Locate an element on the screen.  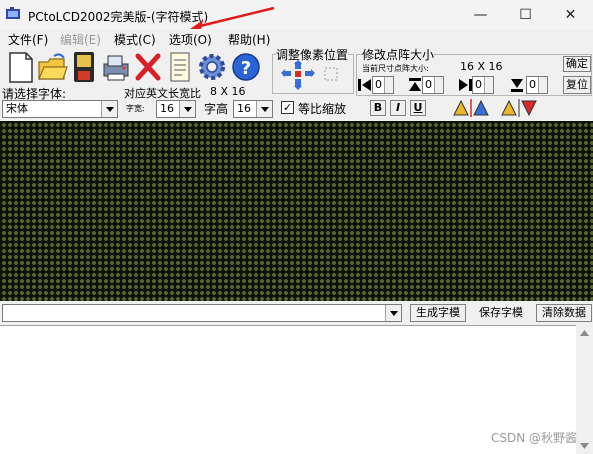
save-disk-icon is located at coordinates (84, 67).